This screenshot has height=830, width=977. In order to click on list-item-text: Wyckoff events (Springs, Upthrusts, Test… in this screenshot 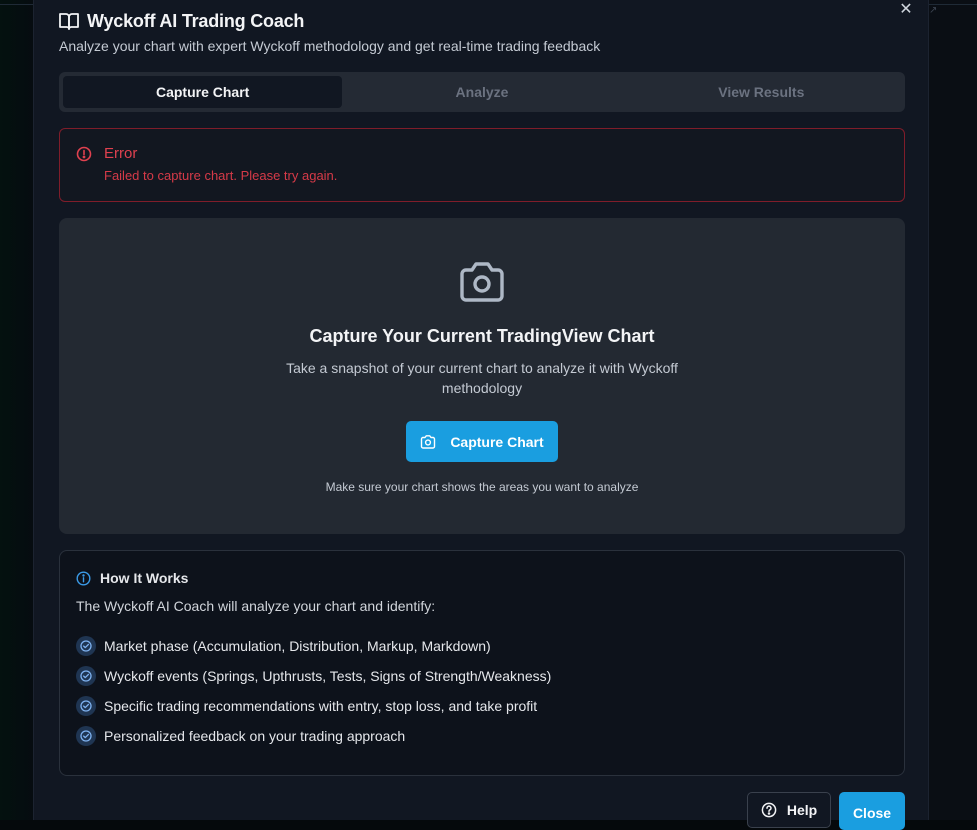, I will do `click(328, 676)`.